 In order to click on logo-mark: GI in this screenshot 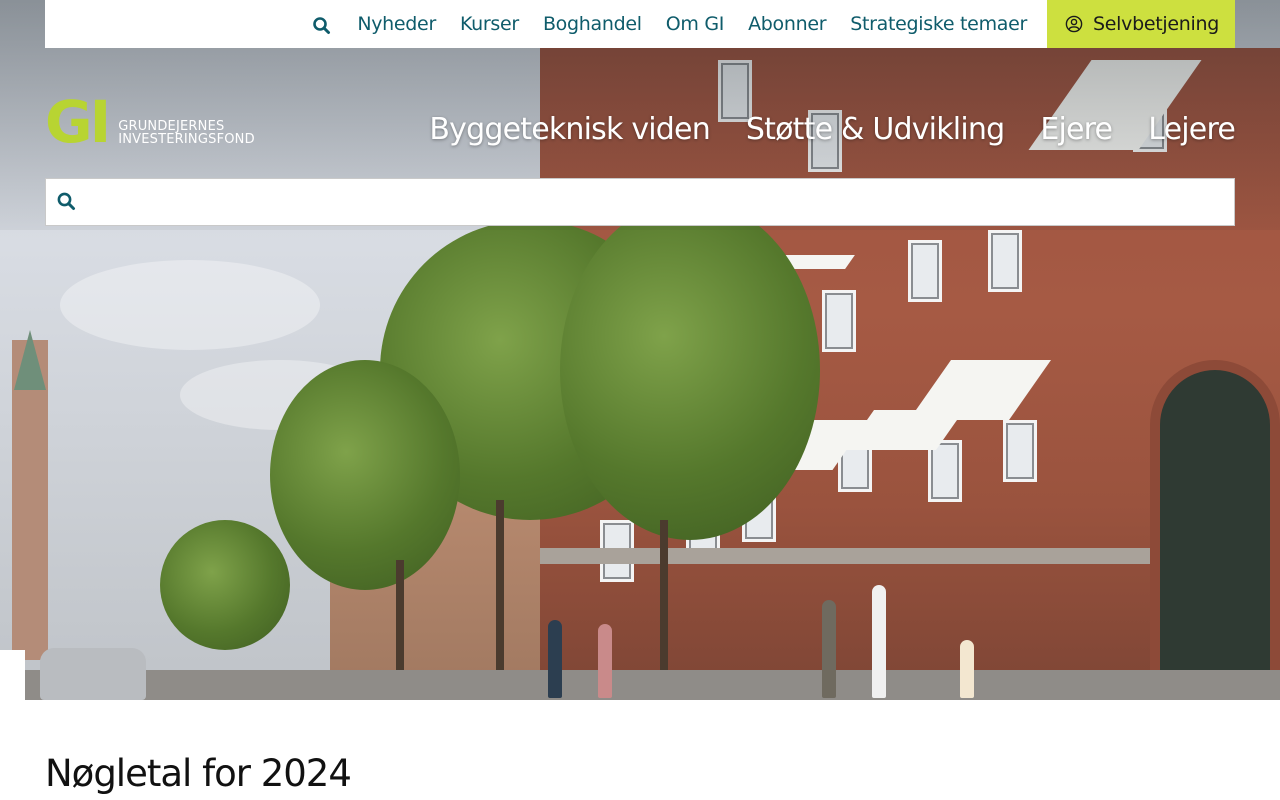, I will do `click(78, 122)`.